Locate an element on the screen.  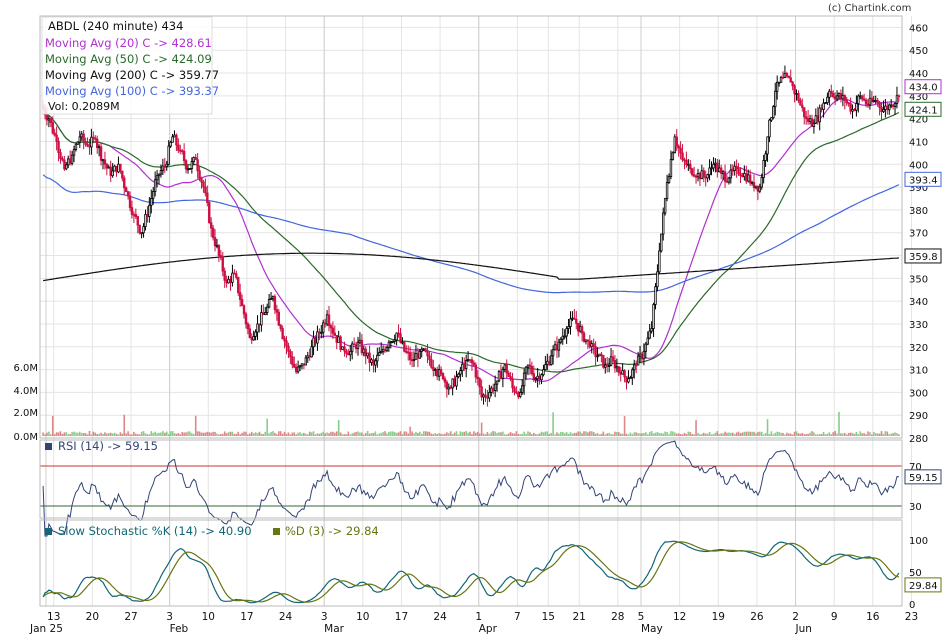
stoch-value-tag: 29.84 is located at coordinates (923, 586).